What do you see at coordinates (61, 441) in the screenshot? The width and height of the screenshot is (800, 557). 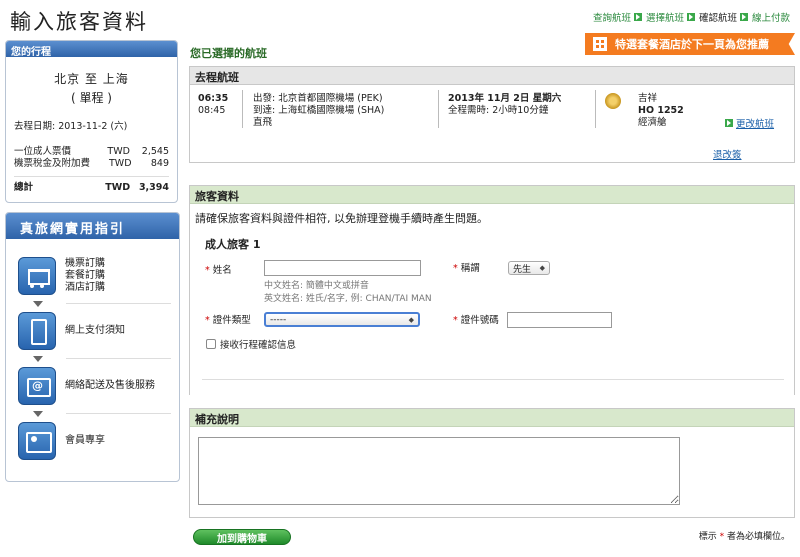 I see `guide-item-member: 會員專享` at bounding box center [61, 441].